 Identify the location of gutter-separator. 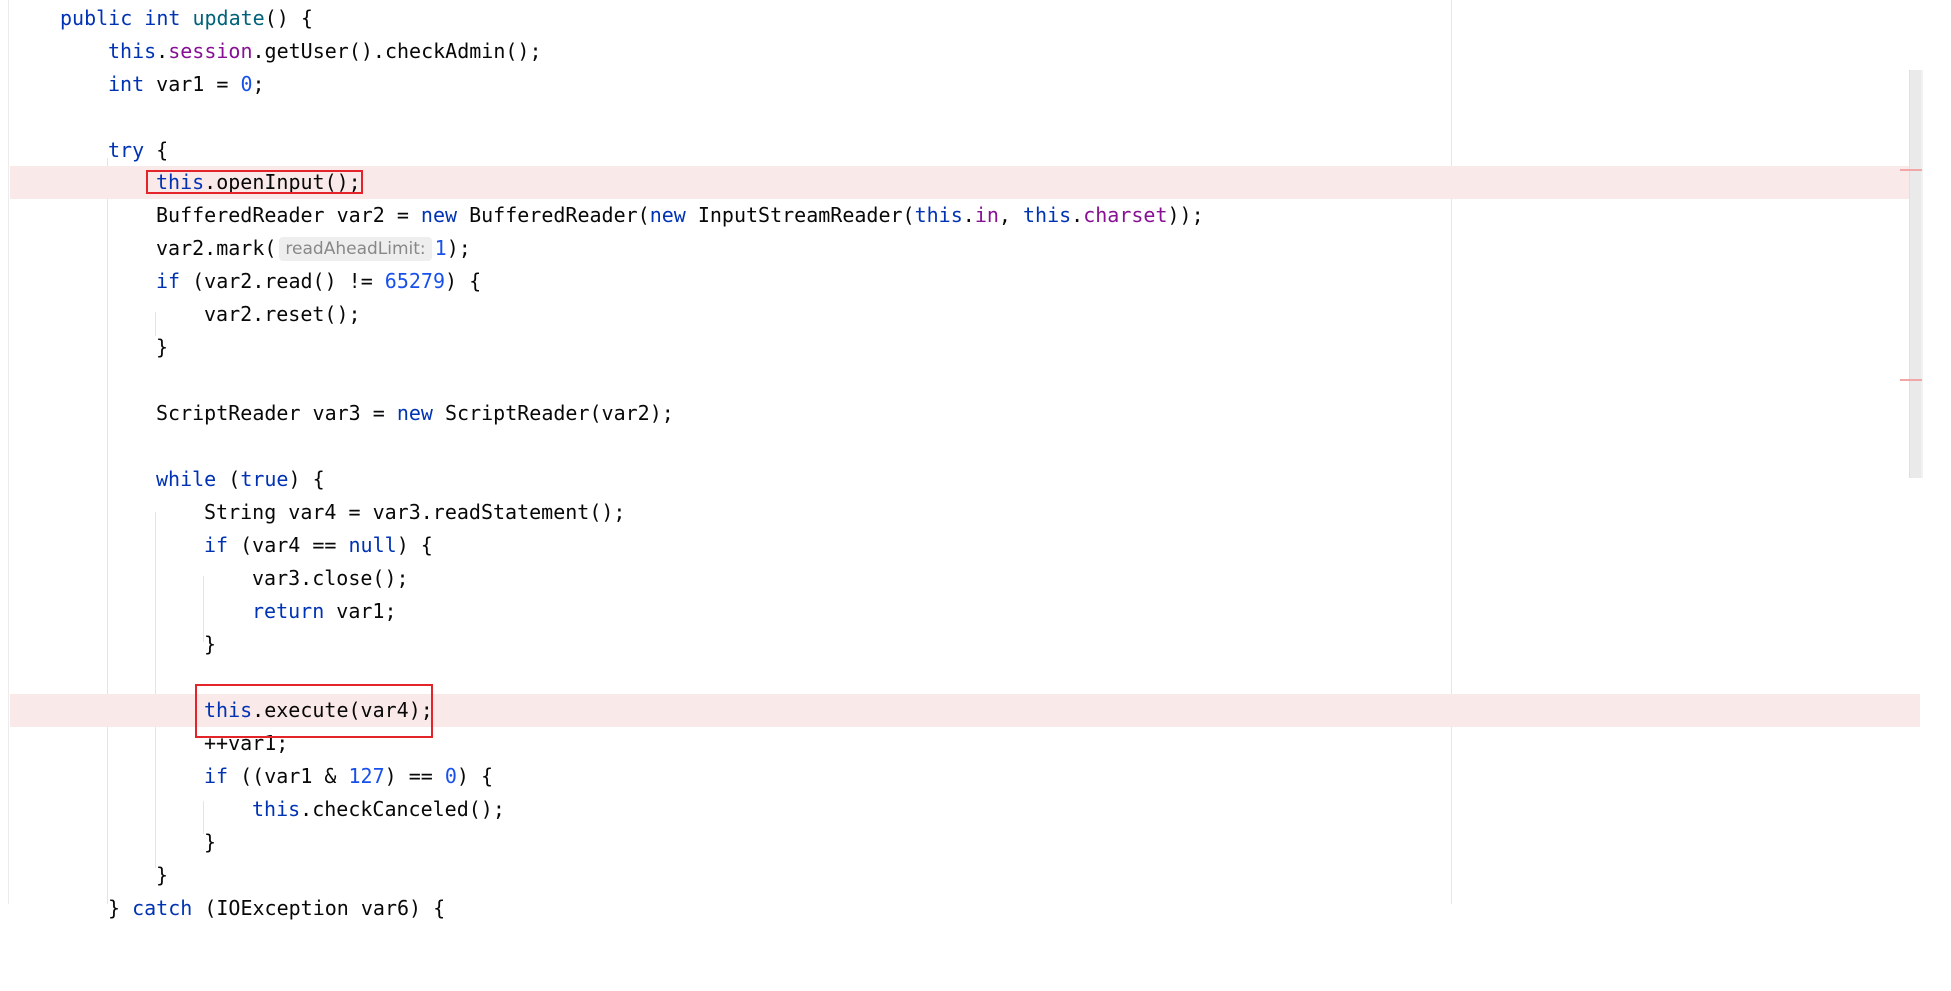
(8, 452).